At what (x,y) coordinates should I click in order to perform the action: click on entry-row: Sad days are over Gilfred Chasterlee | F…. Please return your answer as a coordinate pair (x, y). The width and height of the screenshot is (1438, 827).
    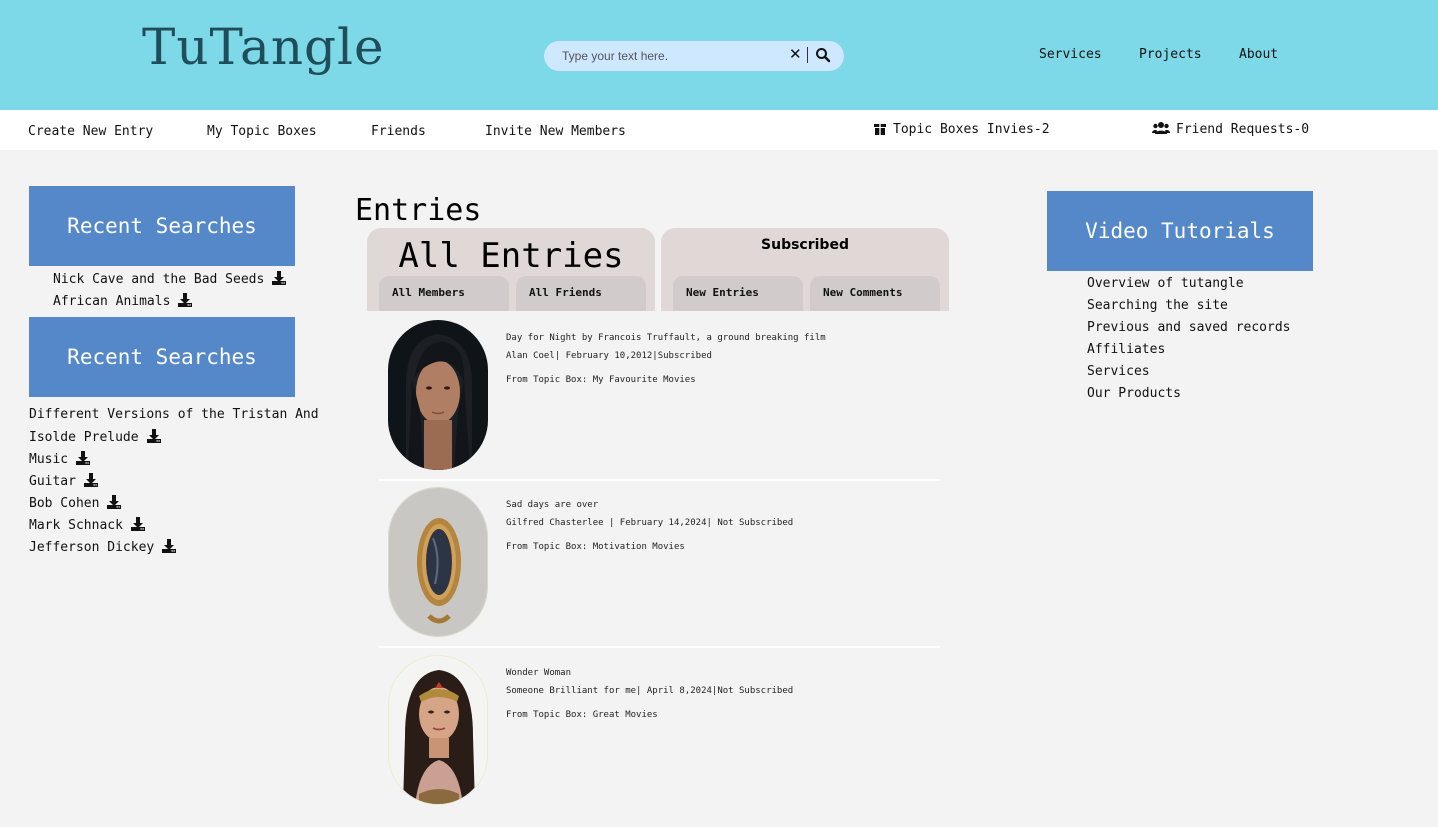
    Looking at the image, I should click on (659, 565).